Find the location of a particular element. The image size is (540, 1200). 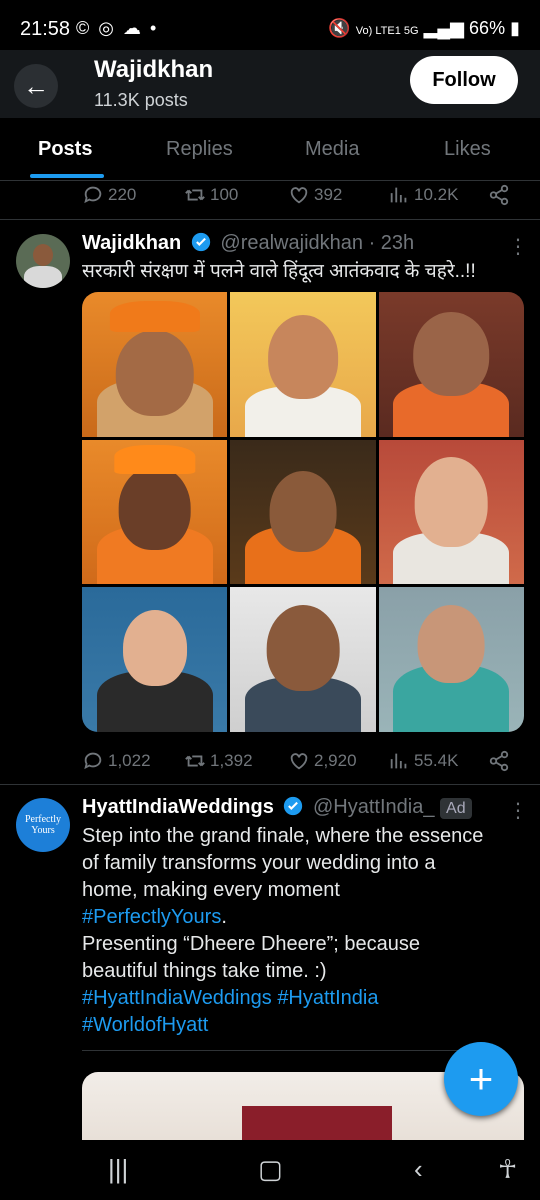

repost-count: 1,392 is located at coordinates (231, 760).